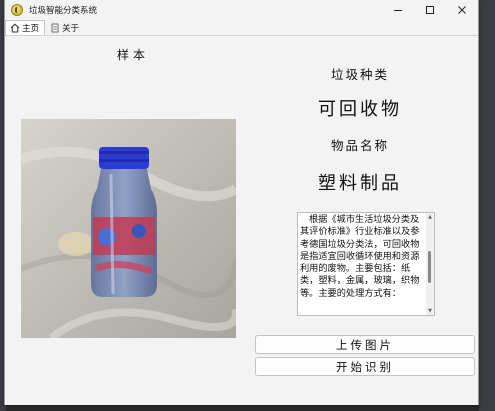  I want to click on category-value: 可回收物, so click(360, 109).